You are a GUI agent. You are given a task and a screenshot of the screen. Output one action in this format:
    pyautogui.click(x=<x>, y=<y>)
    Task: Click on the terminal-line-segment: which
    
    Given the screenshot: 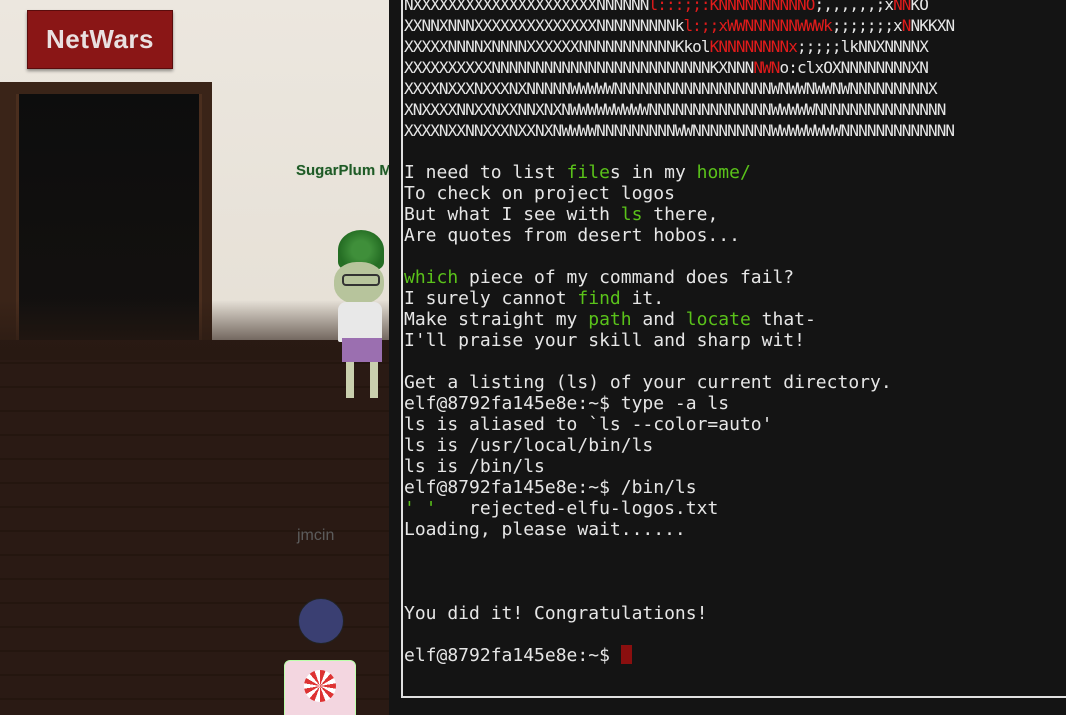 What is the action you would take?
    pyautogui.click(x=431, y=277)
    